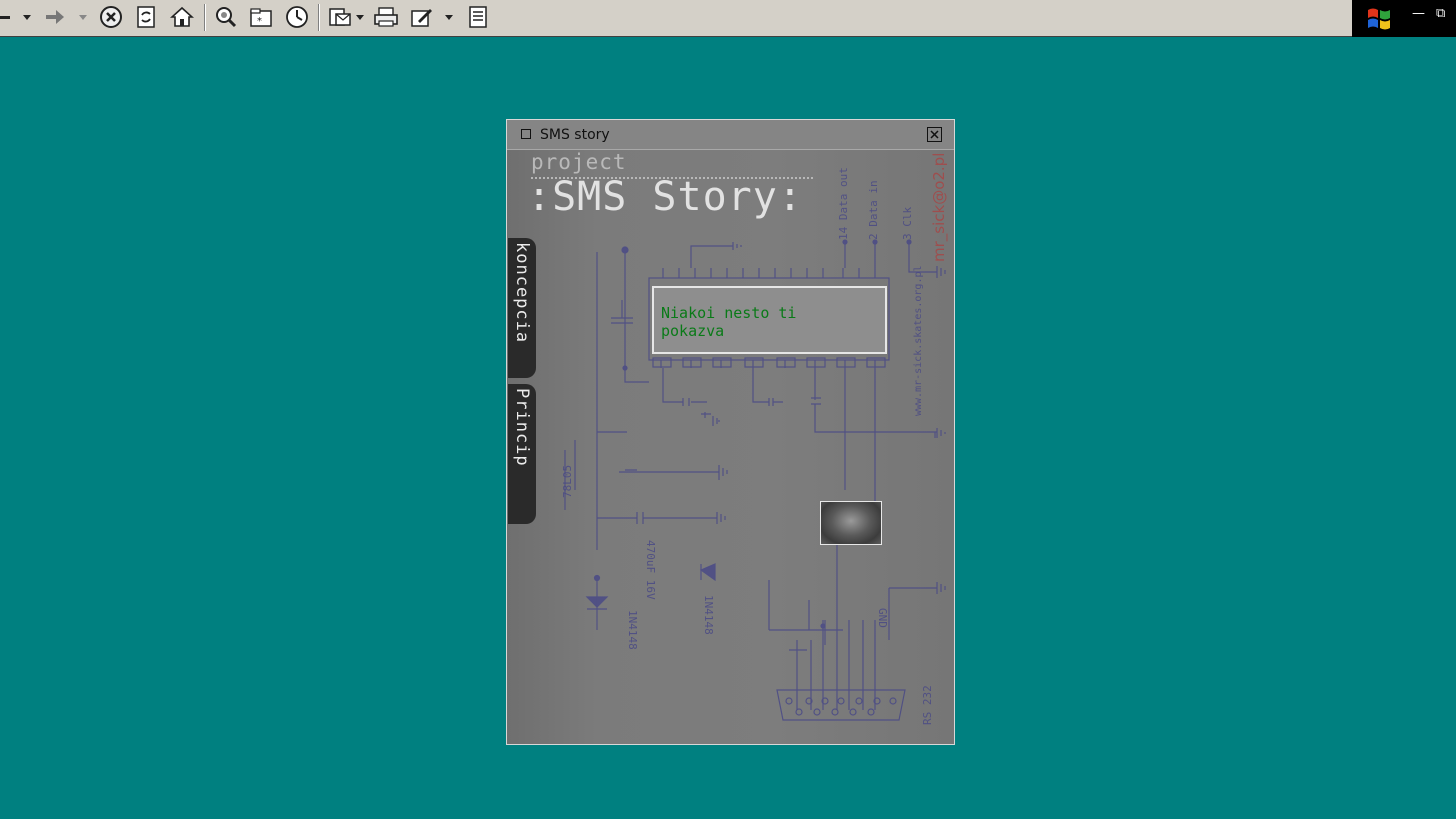 The width and height of the screenshot is (1456, 819). Describe the element at coordinates (939, 207) in the screenshot. I see `credit-label: mr_sick@o2.pl` at that location.